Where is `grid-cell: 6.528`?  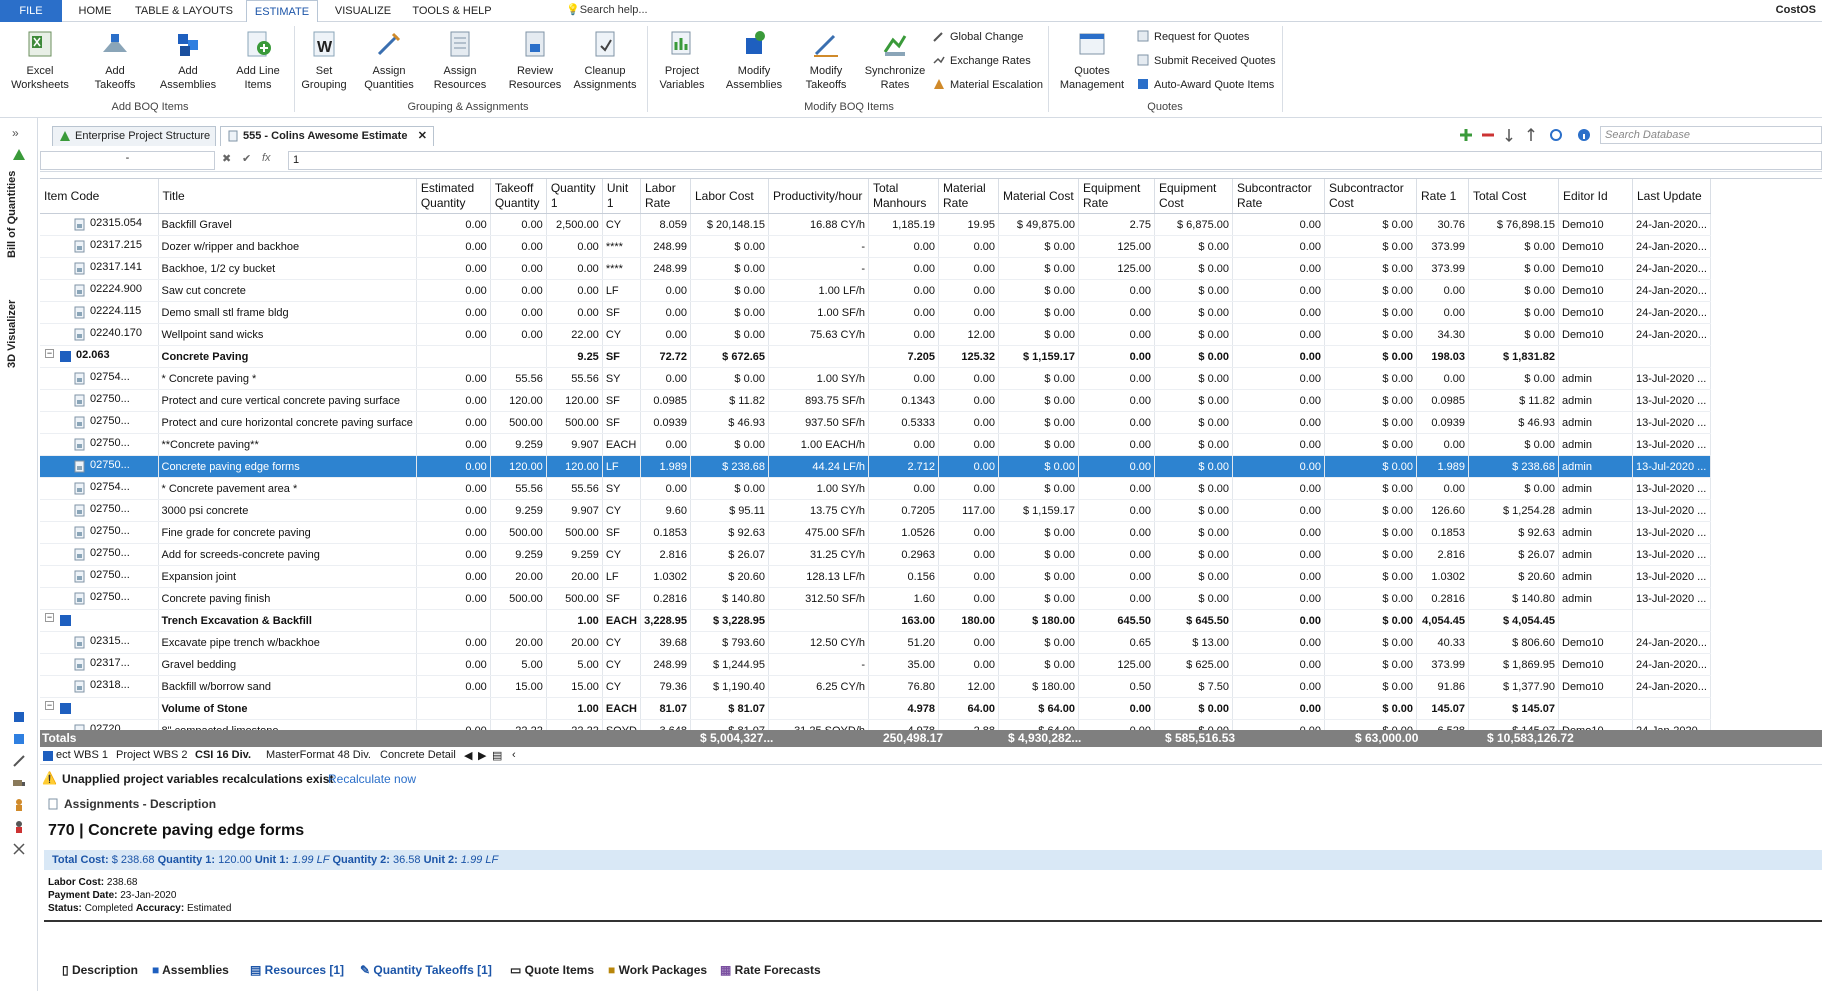 grid-cell: 6.528 is located at coordinates (1442, 724).